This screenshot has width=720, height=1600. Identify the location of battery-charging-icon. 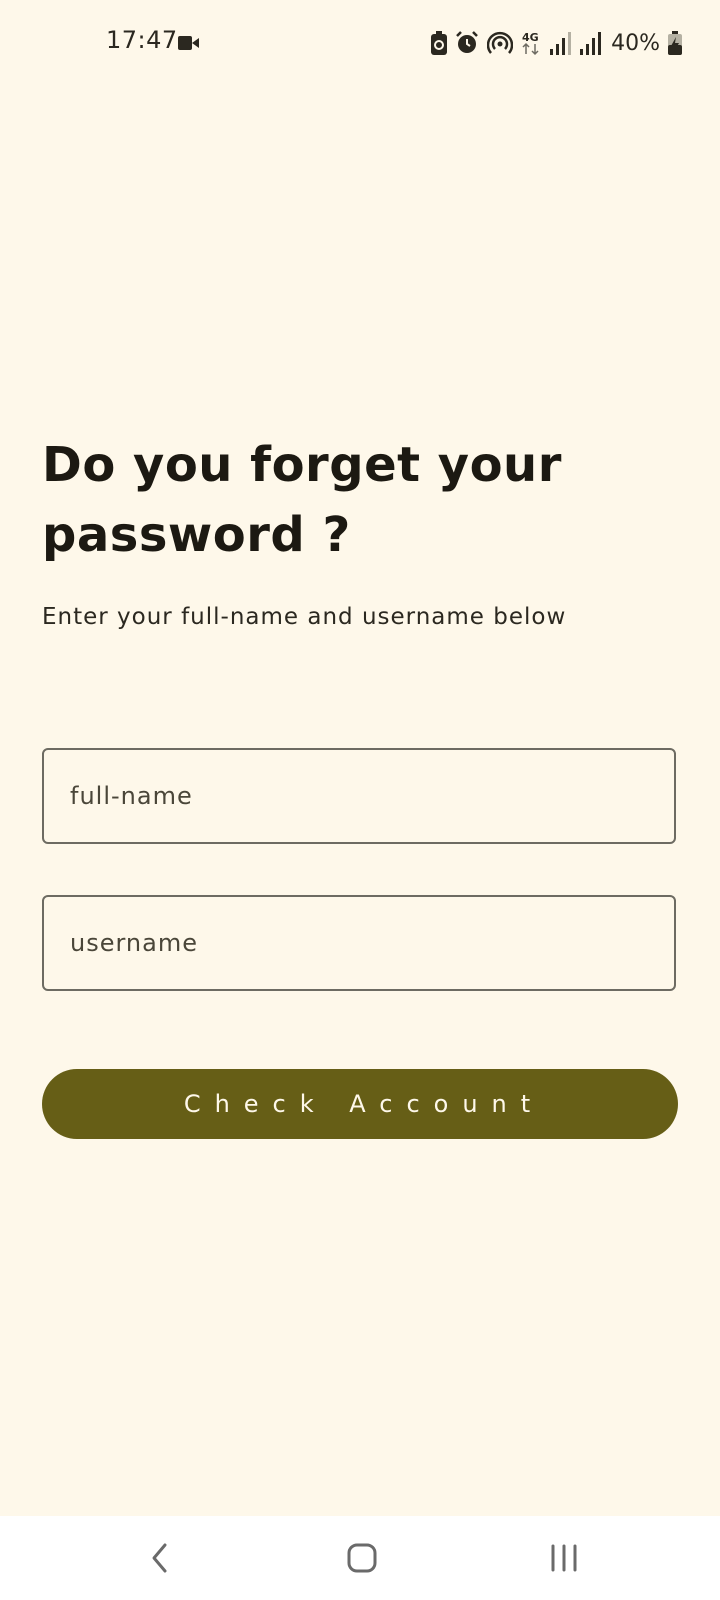
(675, 43).